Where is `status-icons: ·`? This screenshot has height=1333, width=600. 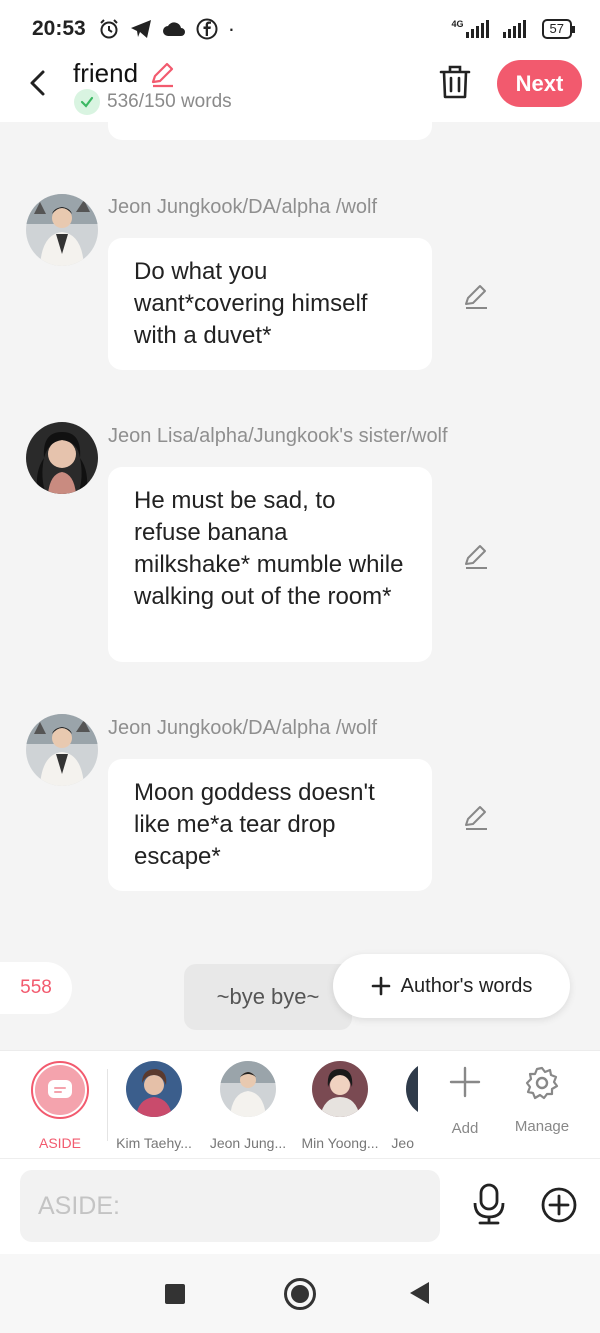 status-icons: · is located at coordinates (166, 29).